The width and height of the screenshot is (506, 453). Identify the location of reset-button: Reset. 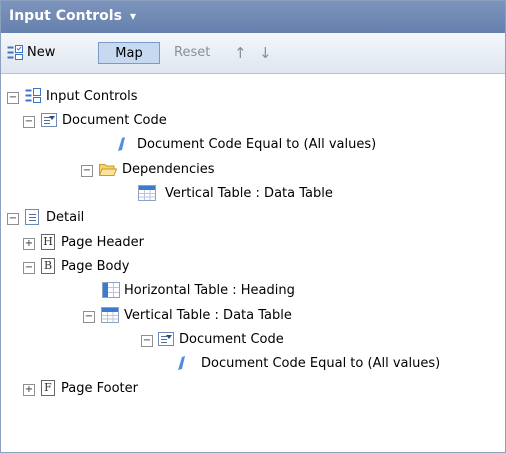
(192, 53).